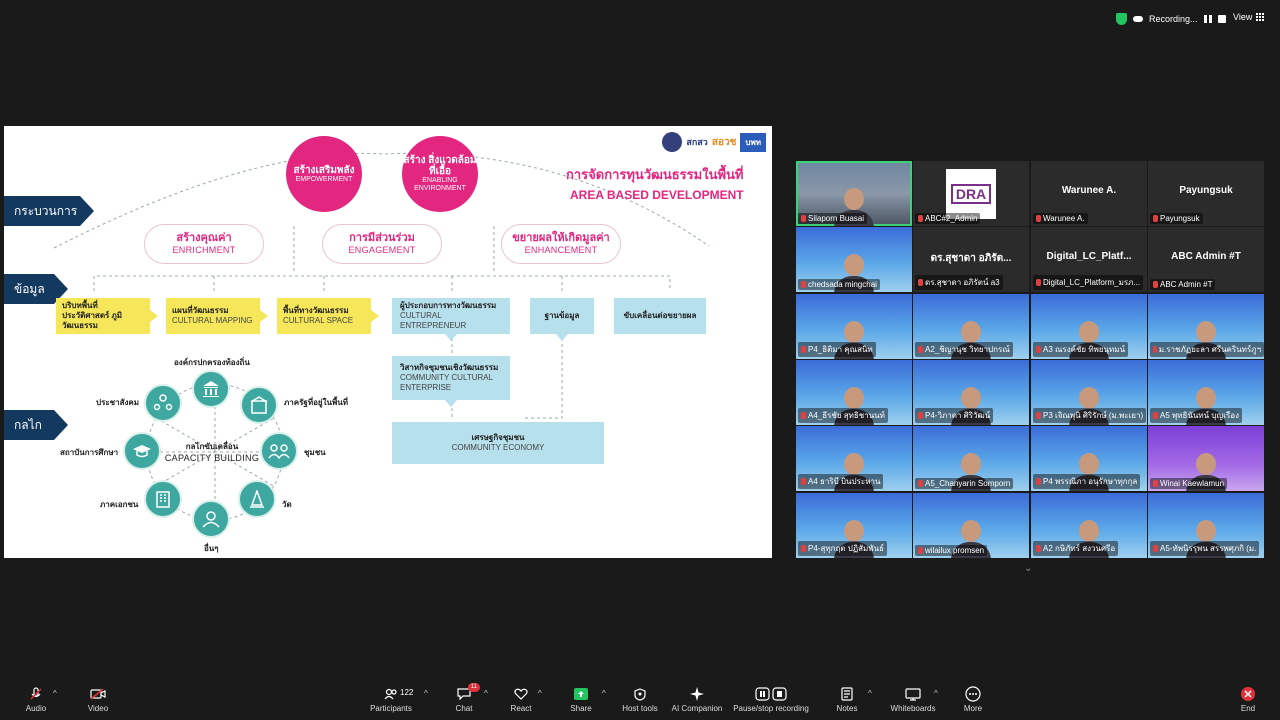  What do you see at coordinates (521, 708) in the screenshot?
I see `react-label: React` at bounding box center [521, 708].